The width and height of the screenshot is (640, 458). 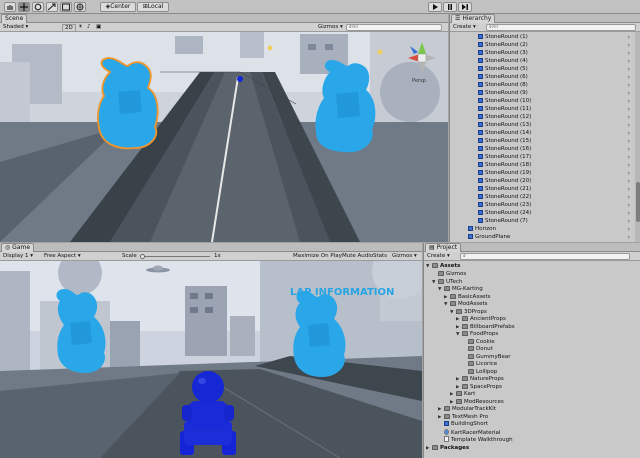 What do you see at coordinates (485, 327) in the screenshot?
I see `project-tree-item: ▶ BillboardPrefabs` at bounding box center [485, 327].